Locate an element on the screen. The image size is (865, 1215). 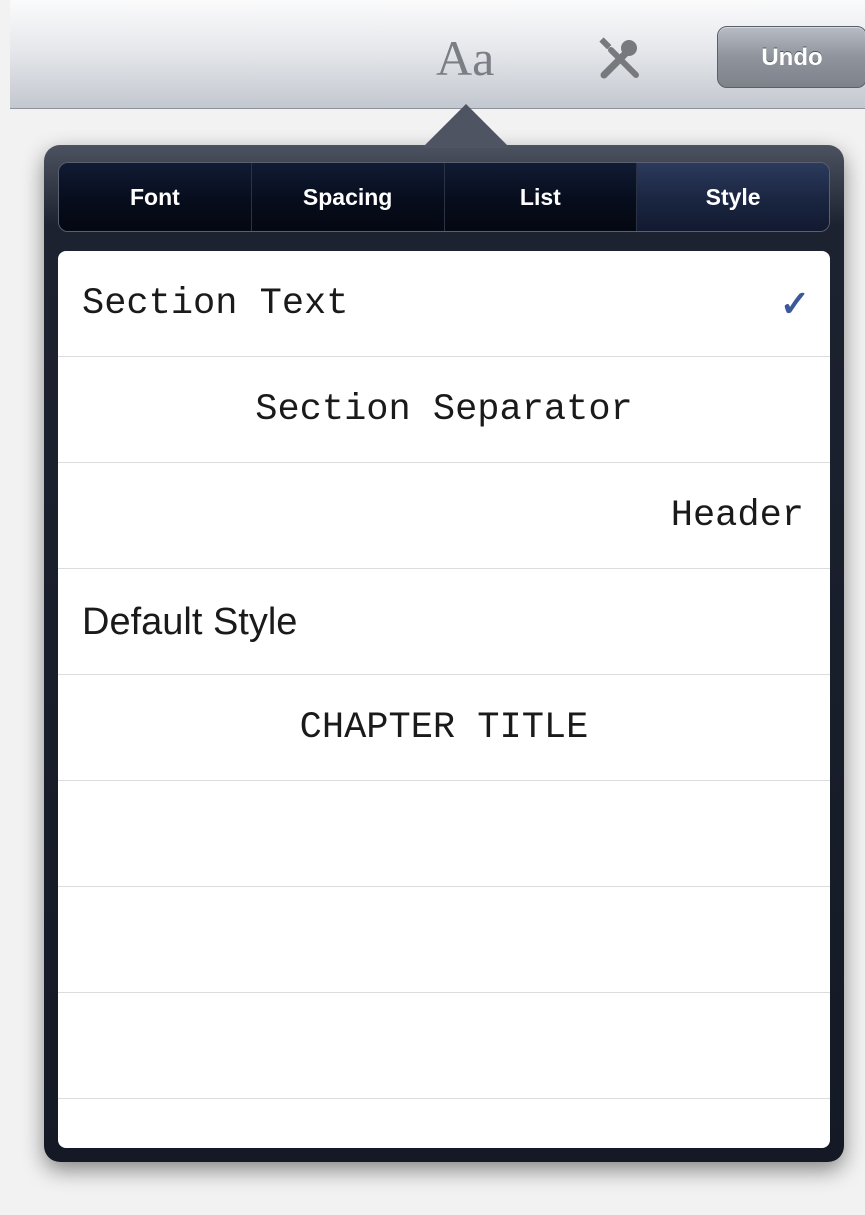
style-item-section-separator: Section Separator is located at coordinates (444, 410).